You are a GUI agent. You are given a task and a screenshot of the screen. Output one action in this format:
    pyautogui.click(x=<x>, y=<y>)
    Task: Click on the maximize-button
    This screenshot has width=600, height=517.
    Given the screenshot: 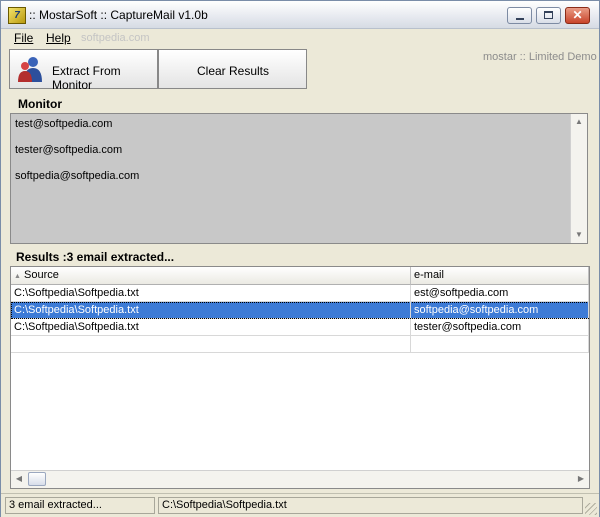 What is the action you would take?
    pyautogui.click(x=548, y=15)
    